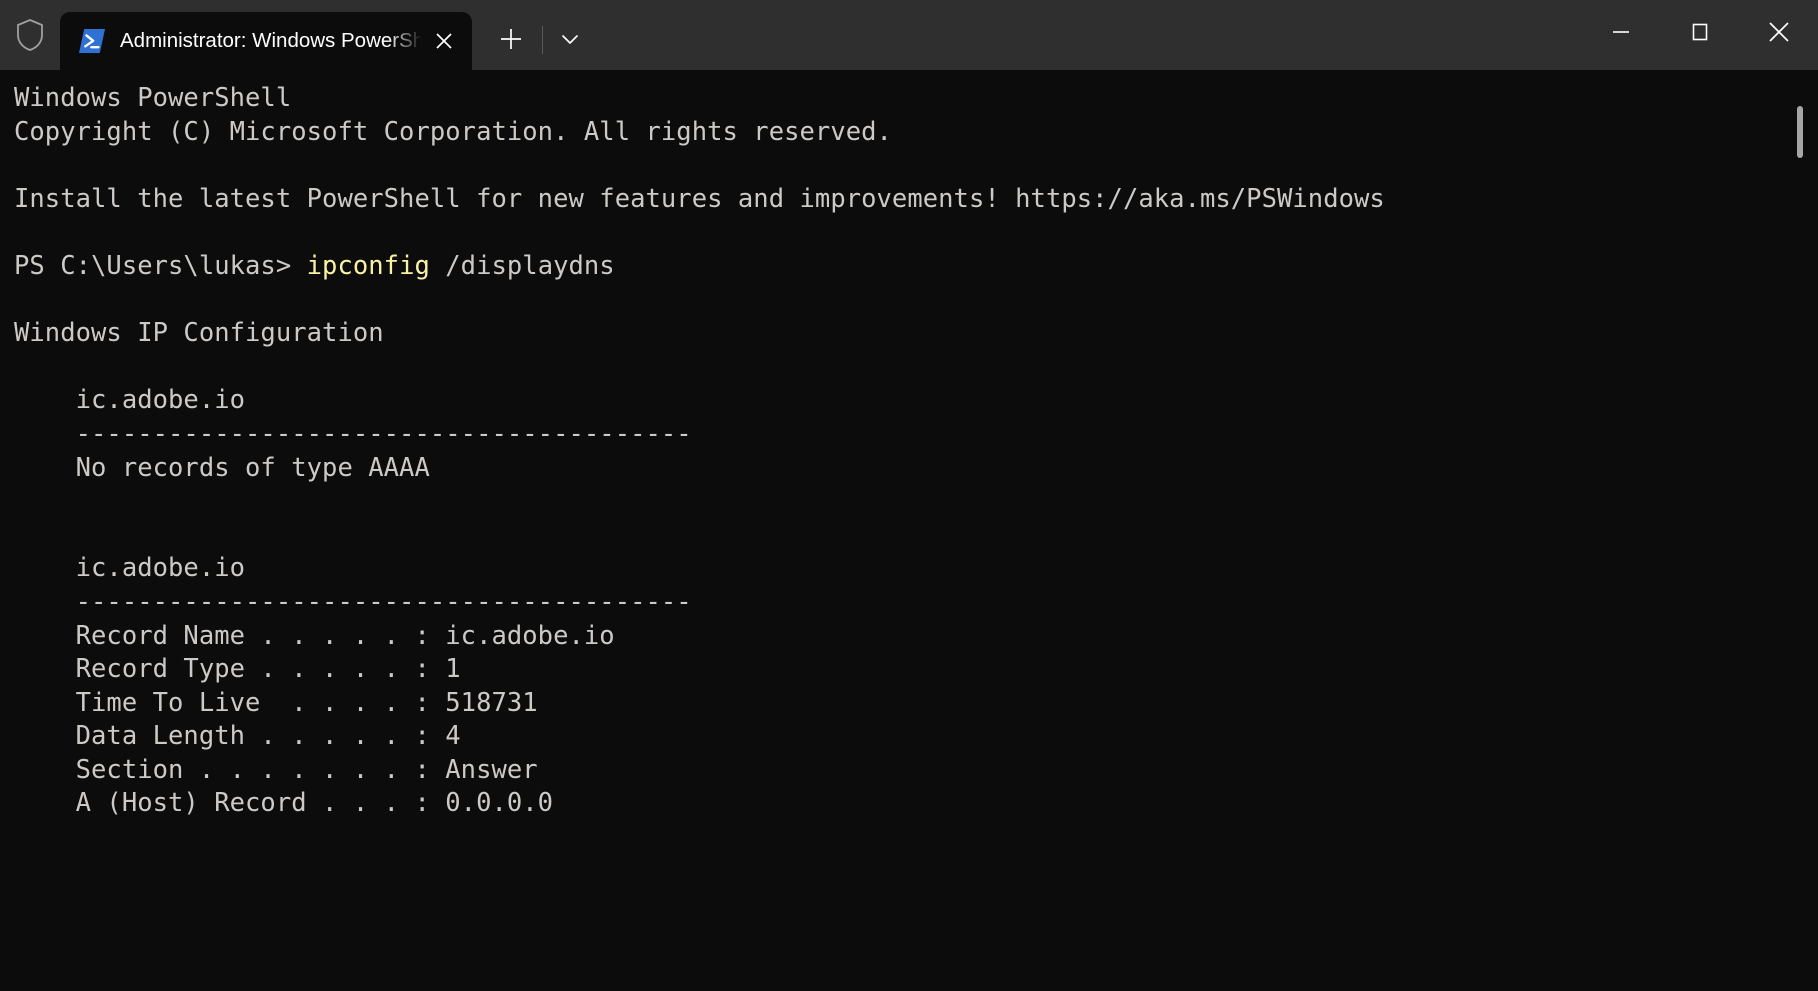  What do you see at coordinates (153, 98) in the screenshot?
I see `console-line: Windows PowerShell` at bounding box center [153, 98].